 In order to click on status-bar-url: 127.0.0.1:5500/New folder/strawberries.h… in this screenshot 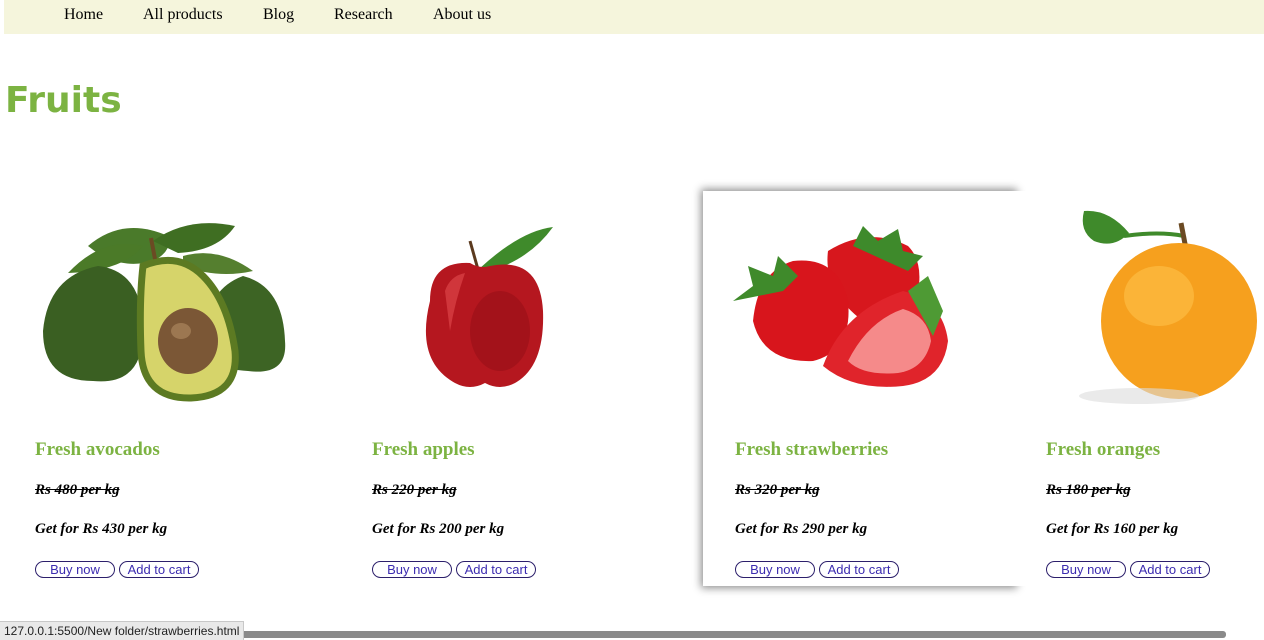, I will do `click(122, 630)`.